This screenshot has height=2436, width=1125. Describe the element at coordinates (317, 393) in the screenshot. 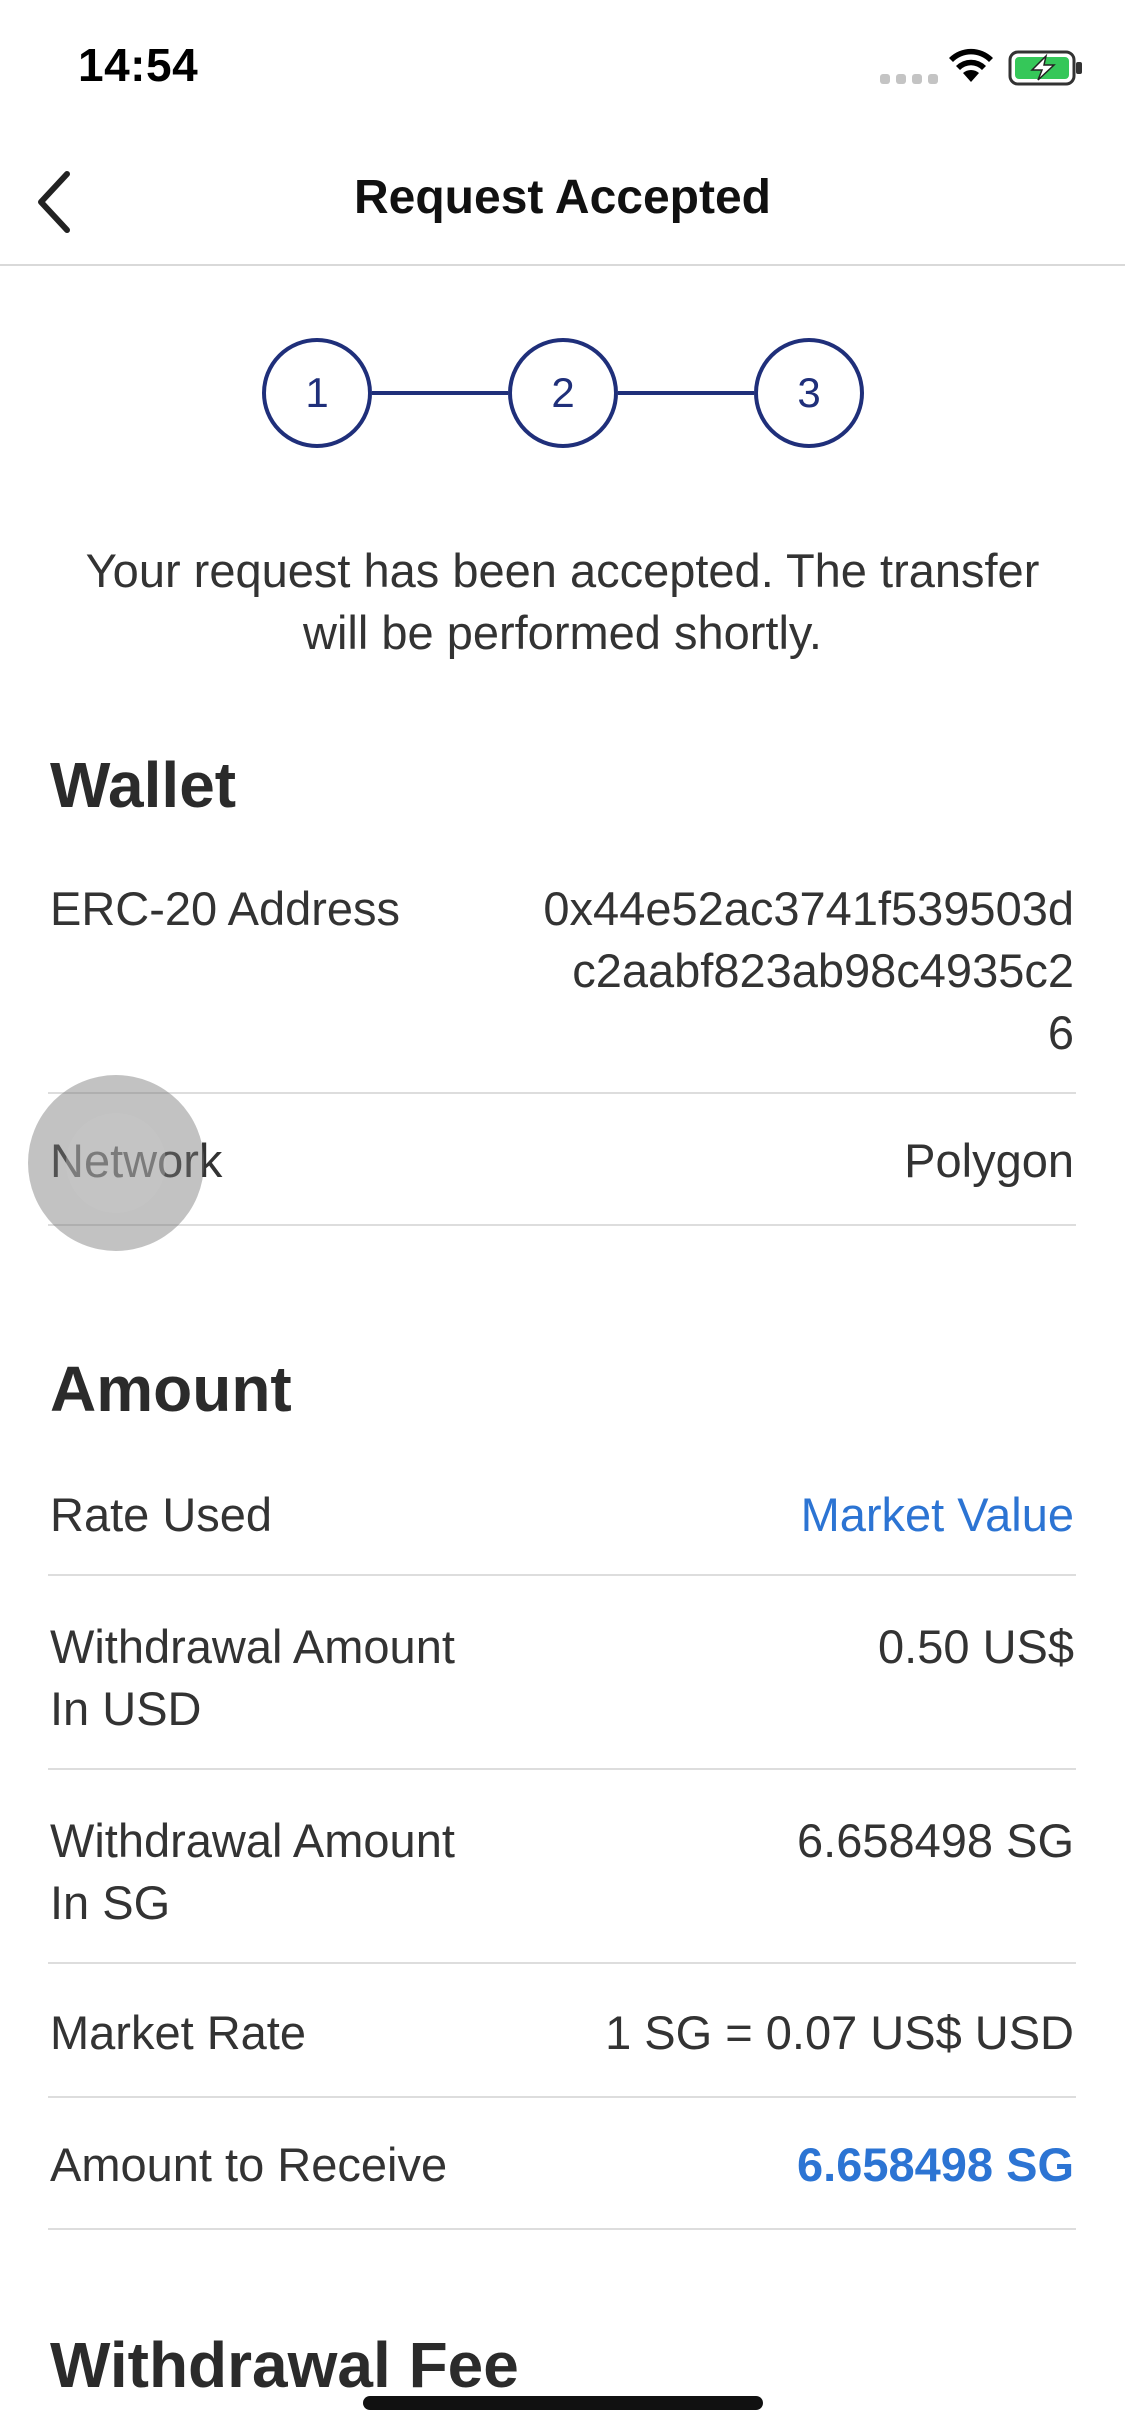

I see `step-1: 1` at that location.